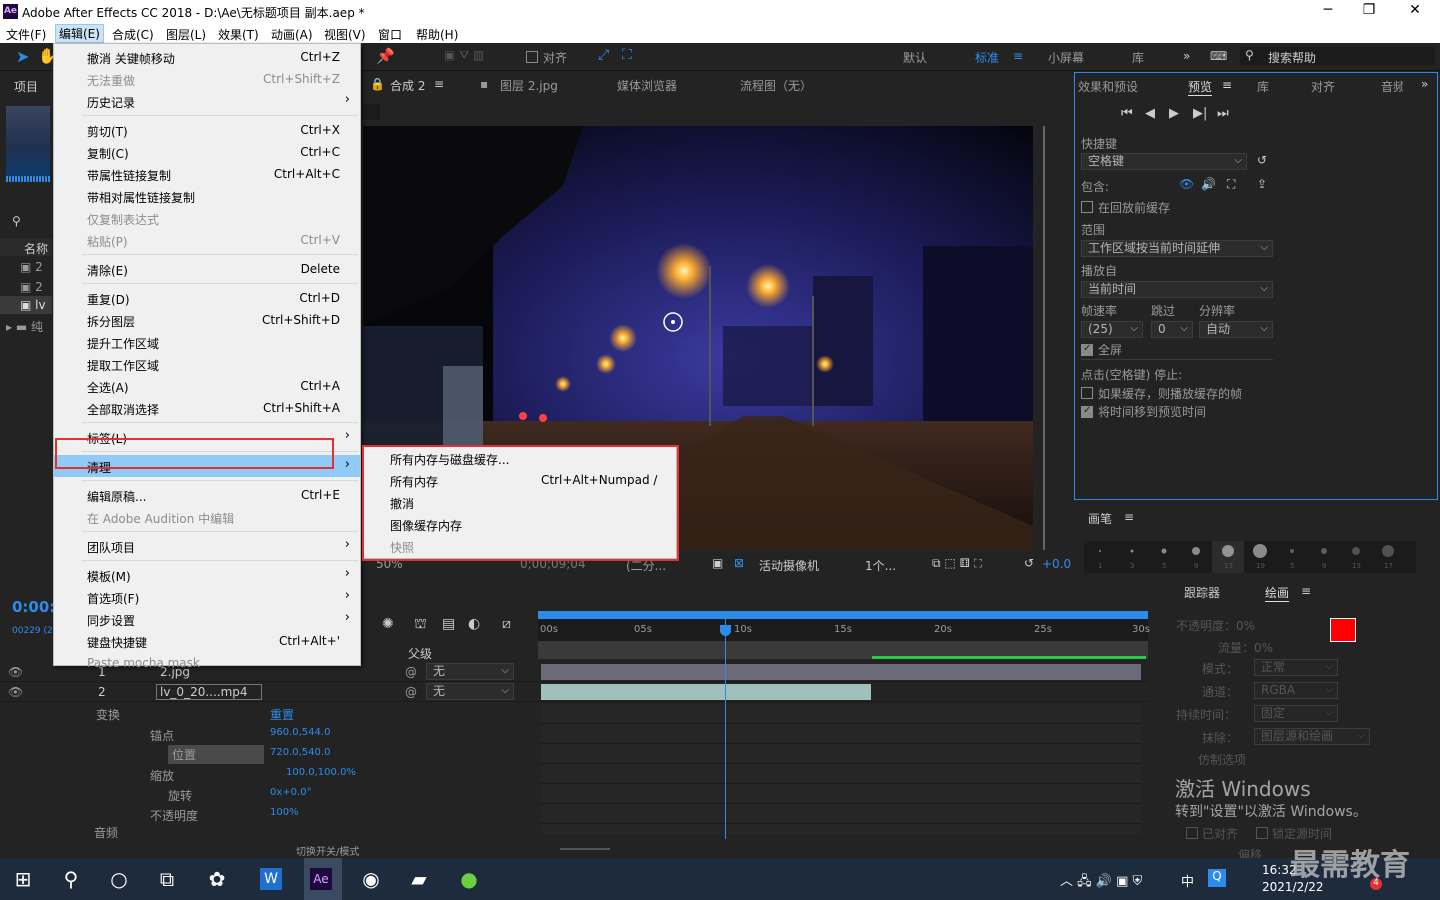  Describe the element at coordinates (1263, 86) in the screenshot. I see `tab-libraries: 库` at that location.